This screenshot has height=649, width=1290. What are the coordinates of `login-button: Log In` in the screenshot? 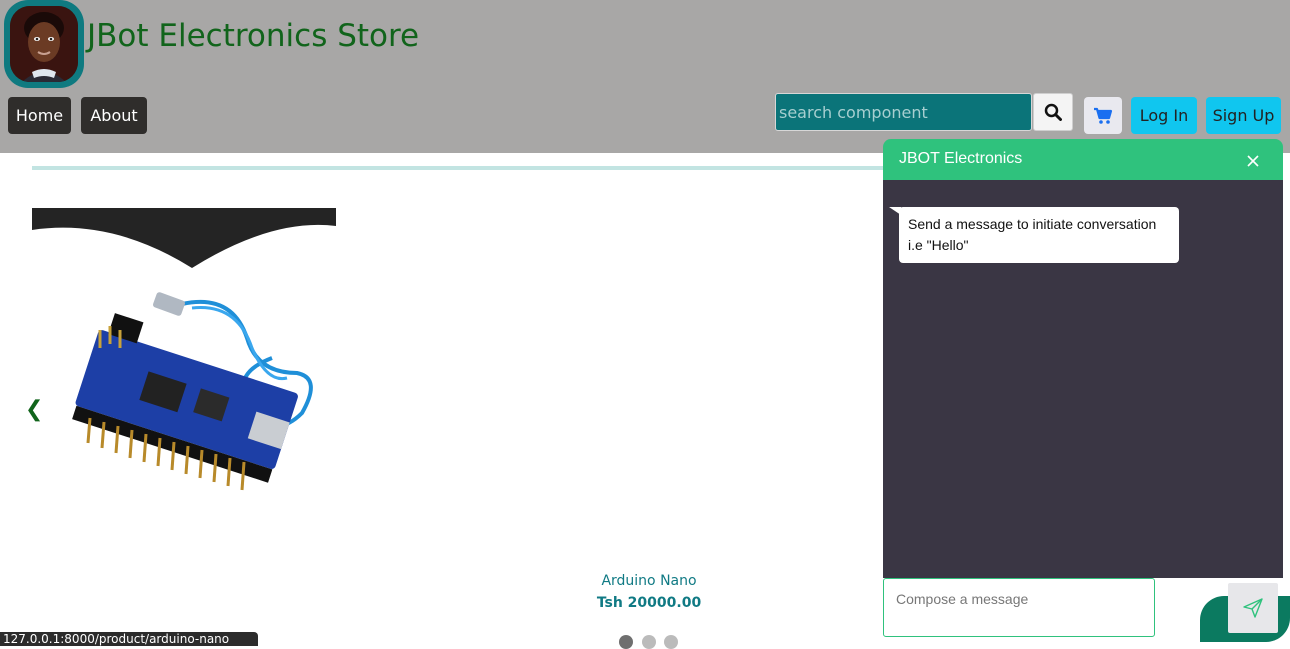 It's located at (1164, 115).